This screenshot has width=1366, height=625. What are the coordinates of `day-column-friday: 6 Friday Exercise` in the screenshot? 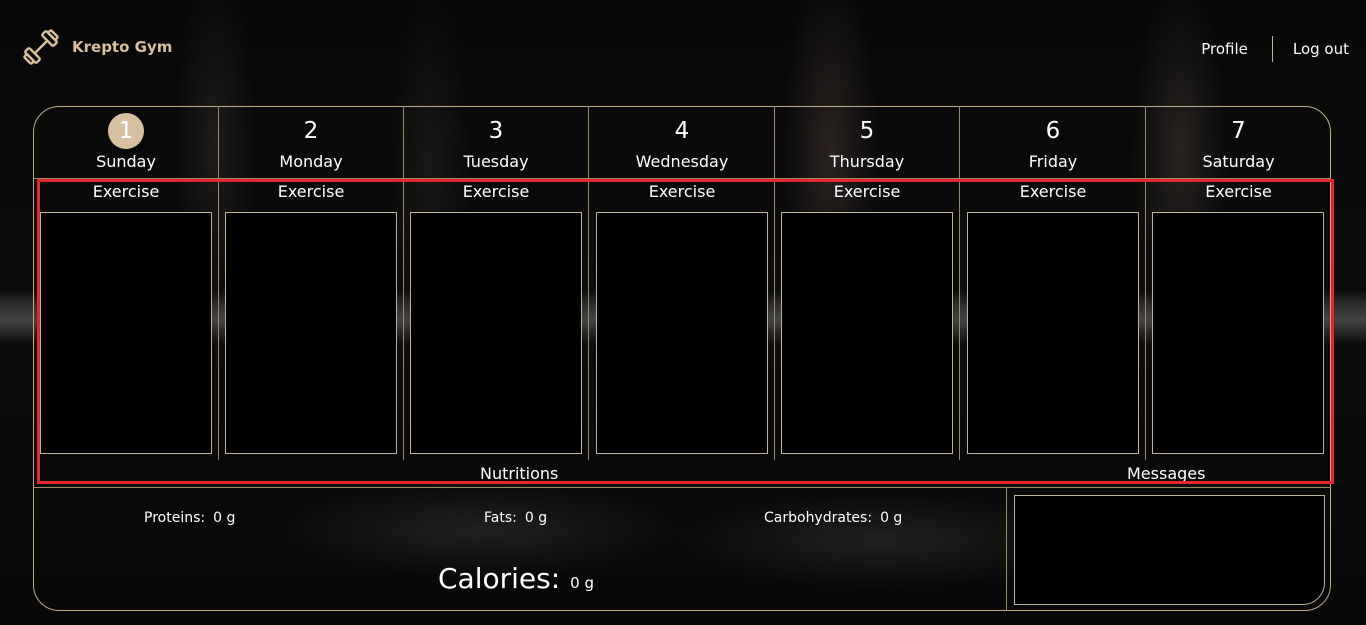 It's located at (1053, 283).